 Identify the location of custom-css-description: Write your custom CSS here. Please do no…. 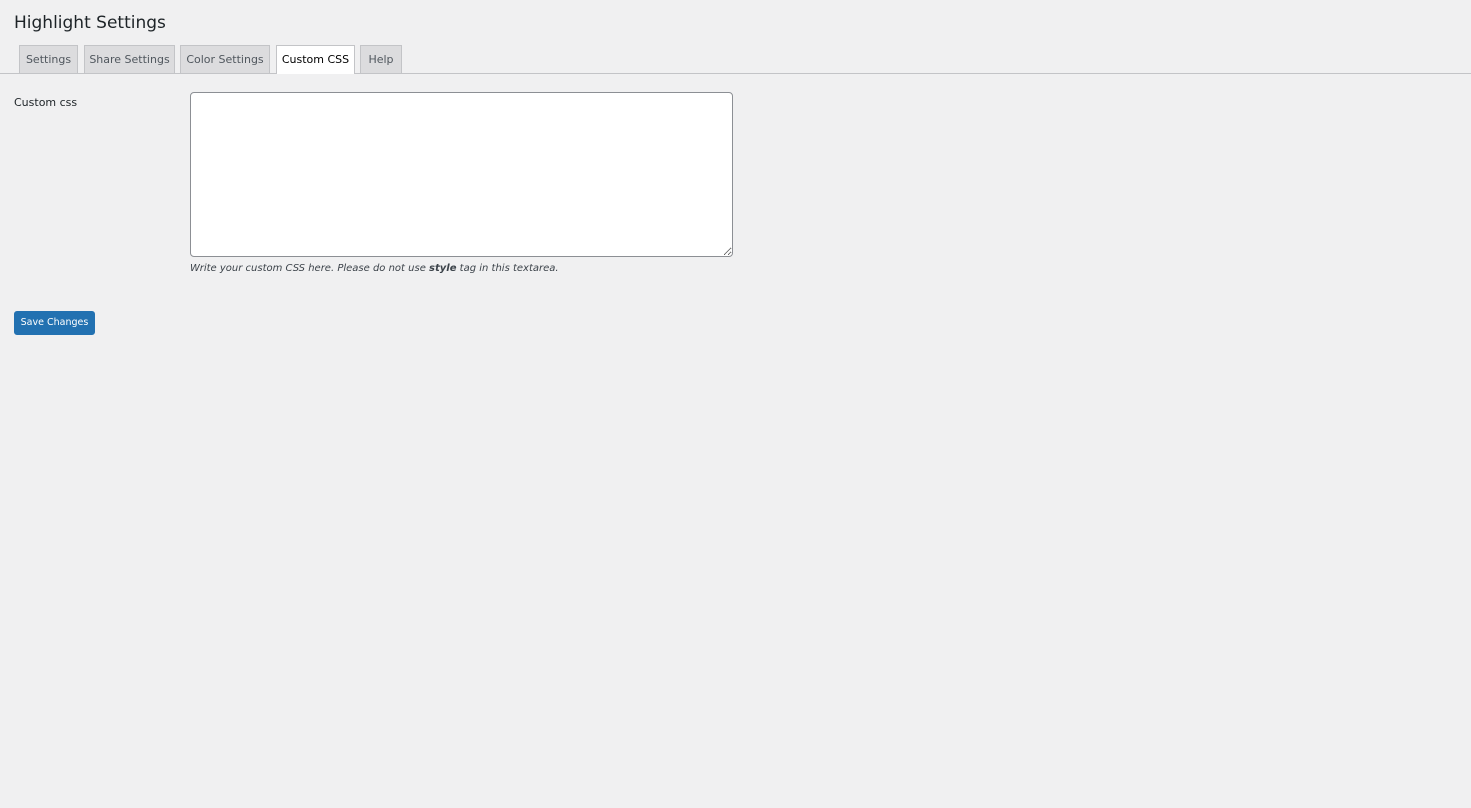
(374, 268).